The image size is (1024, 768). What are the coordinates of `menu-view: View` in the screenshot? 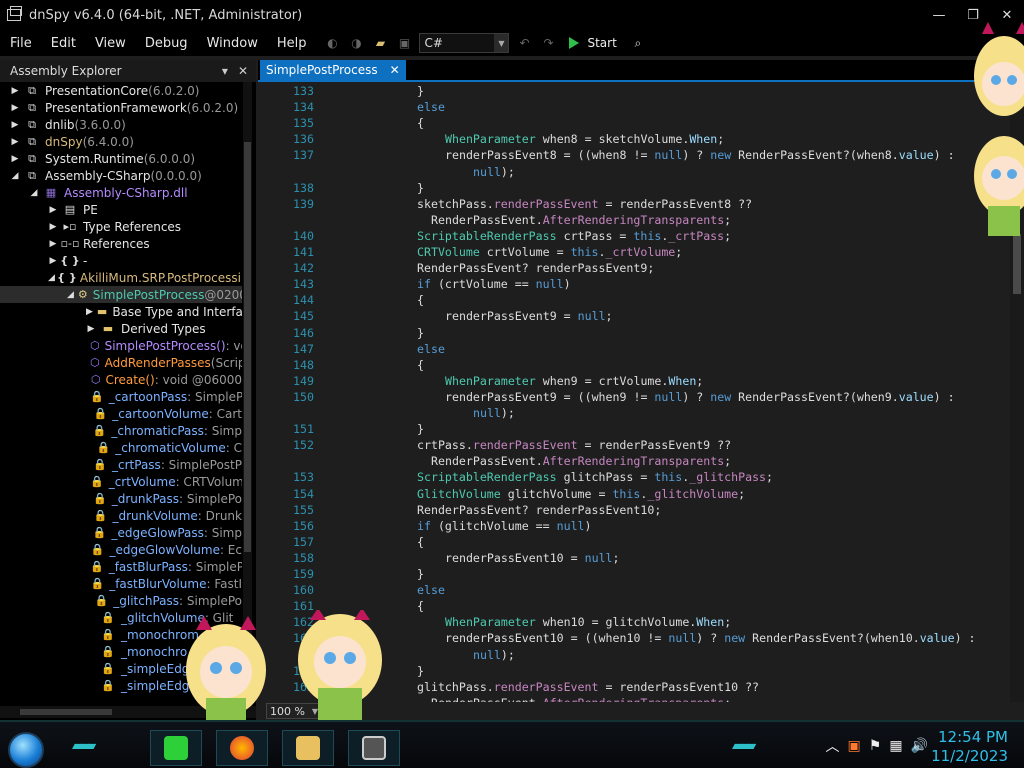 It's located at (110, 43).